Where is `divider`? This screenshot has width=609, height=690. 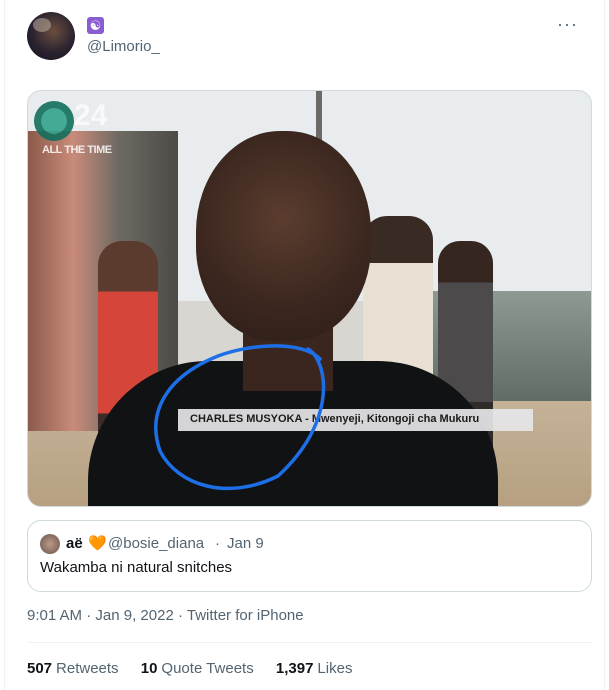
divider is located at coordinates (309, 642).